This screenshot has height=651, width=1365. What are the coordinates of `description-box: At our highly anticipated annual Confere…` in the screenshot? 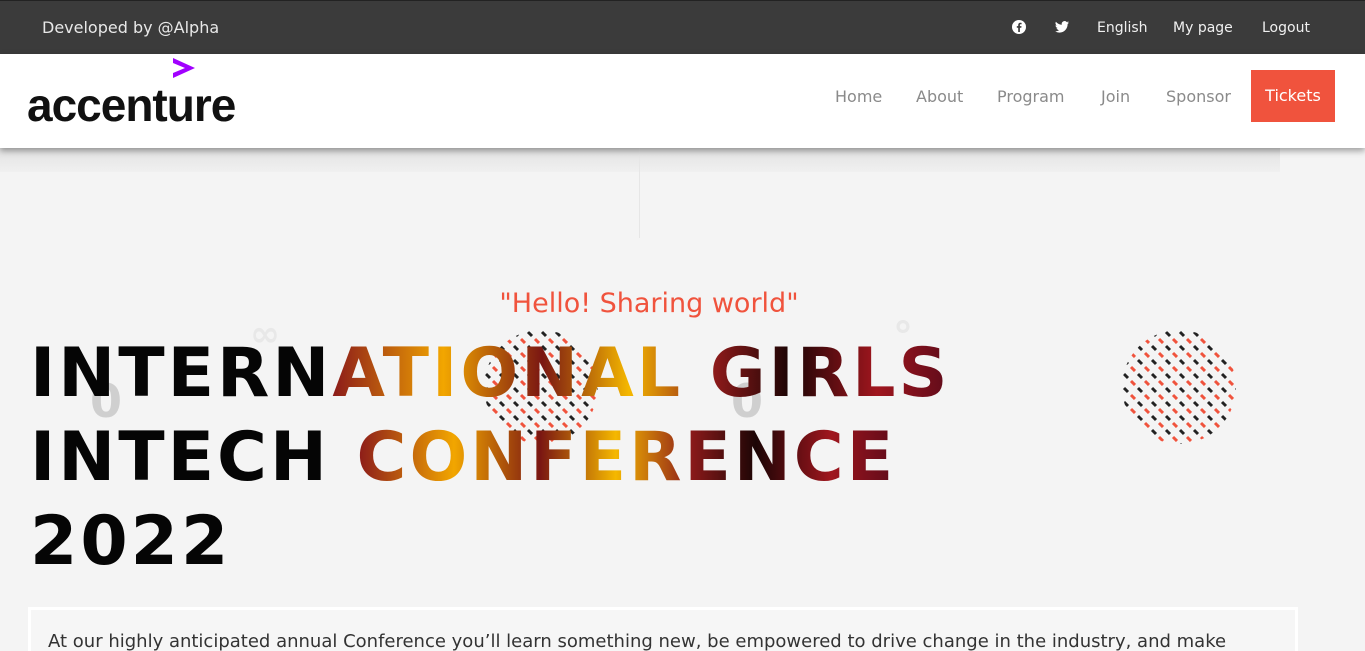 It's located at (663, 629).